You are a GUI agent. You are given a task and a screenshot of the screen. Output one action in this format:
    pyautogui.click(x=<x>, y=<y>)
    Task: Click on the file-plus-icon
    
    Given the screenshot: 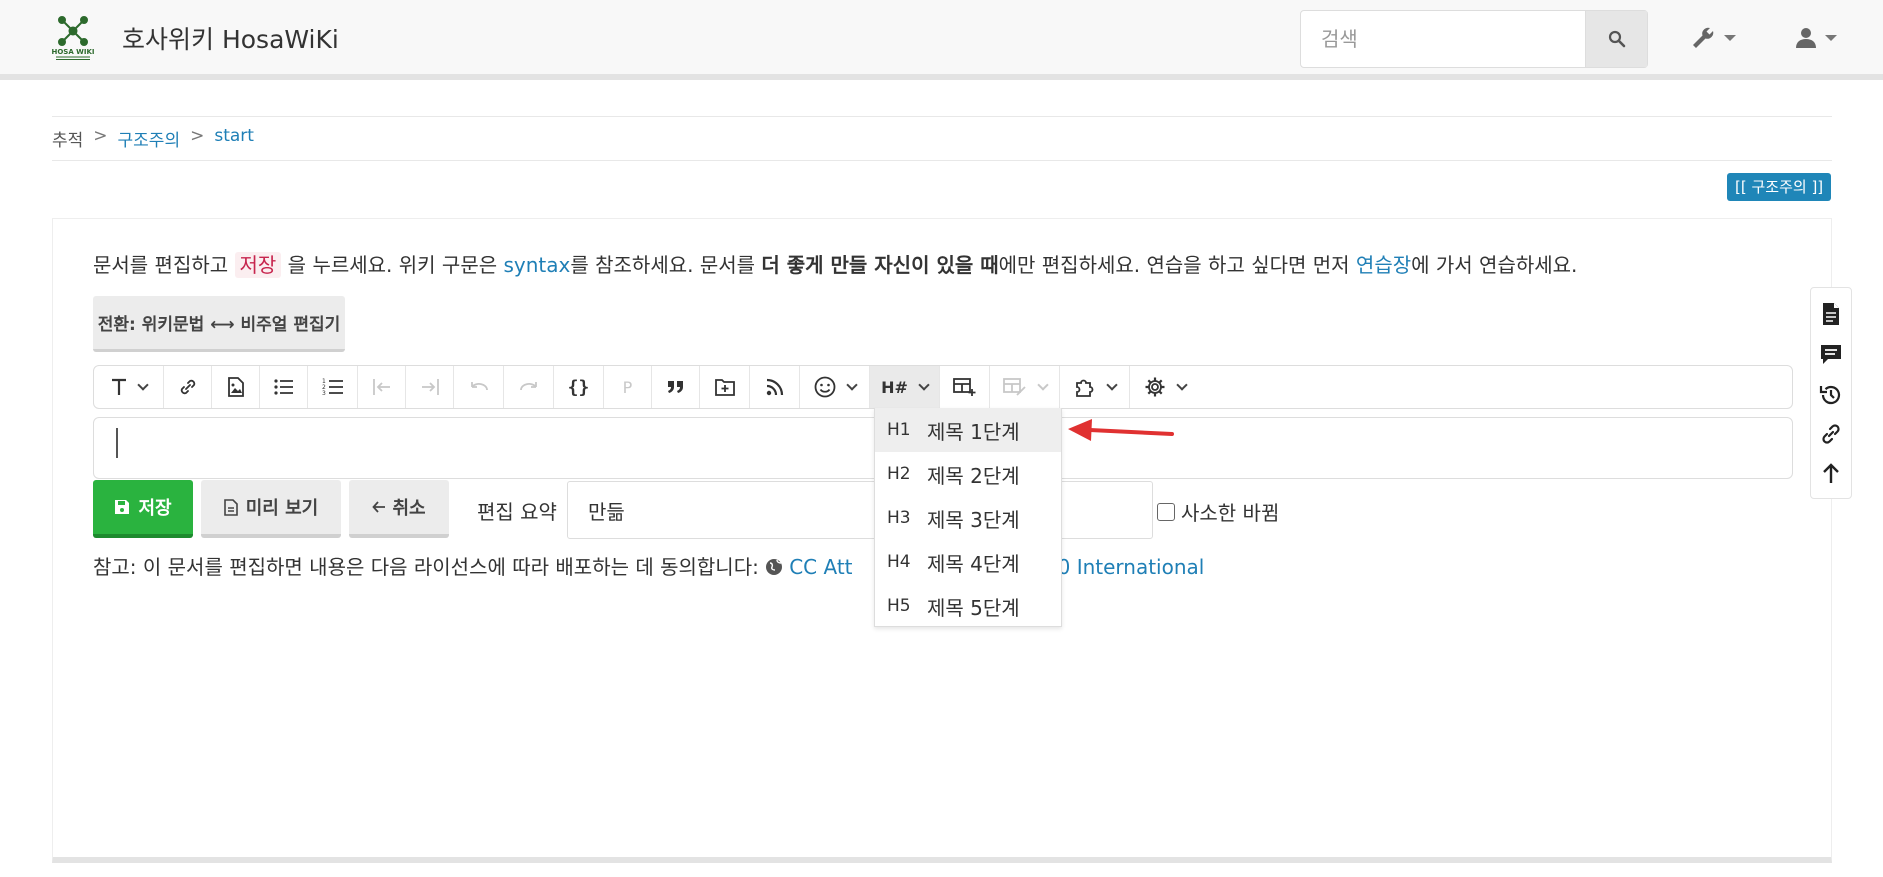 What is the action you would take?
    pyautogui.click(x=724, y=387)
    